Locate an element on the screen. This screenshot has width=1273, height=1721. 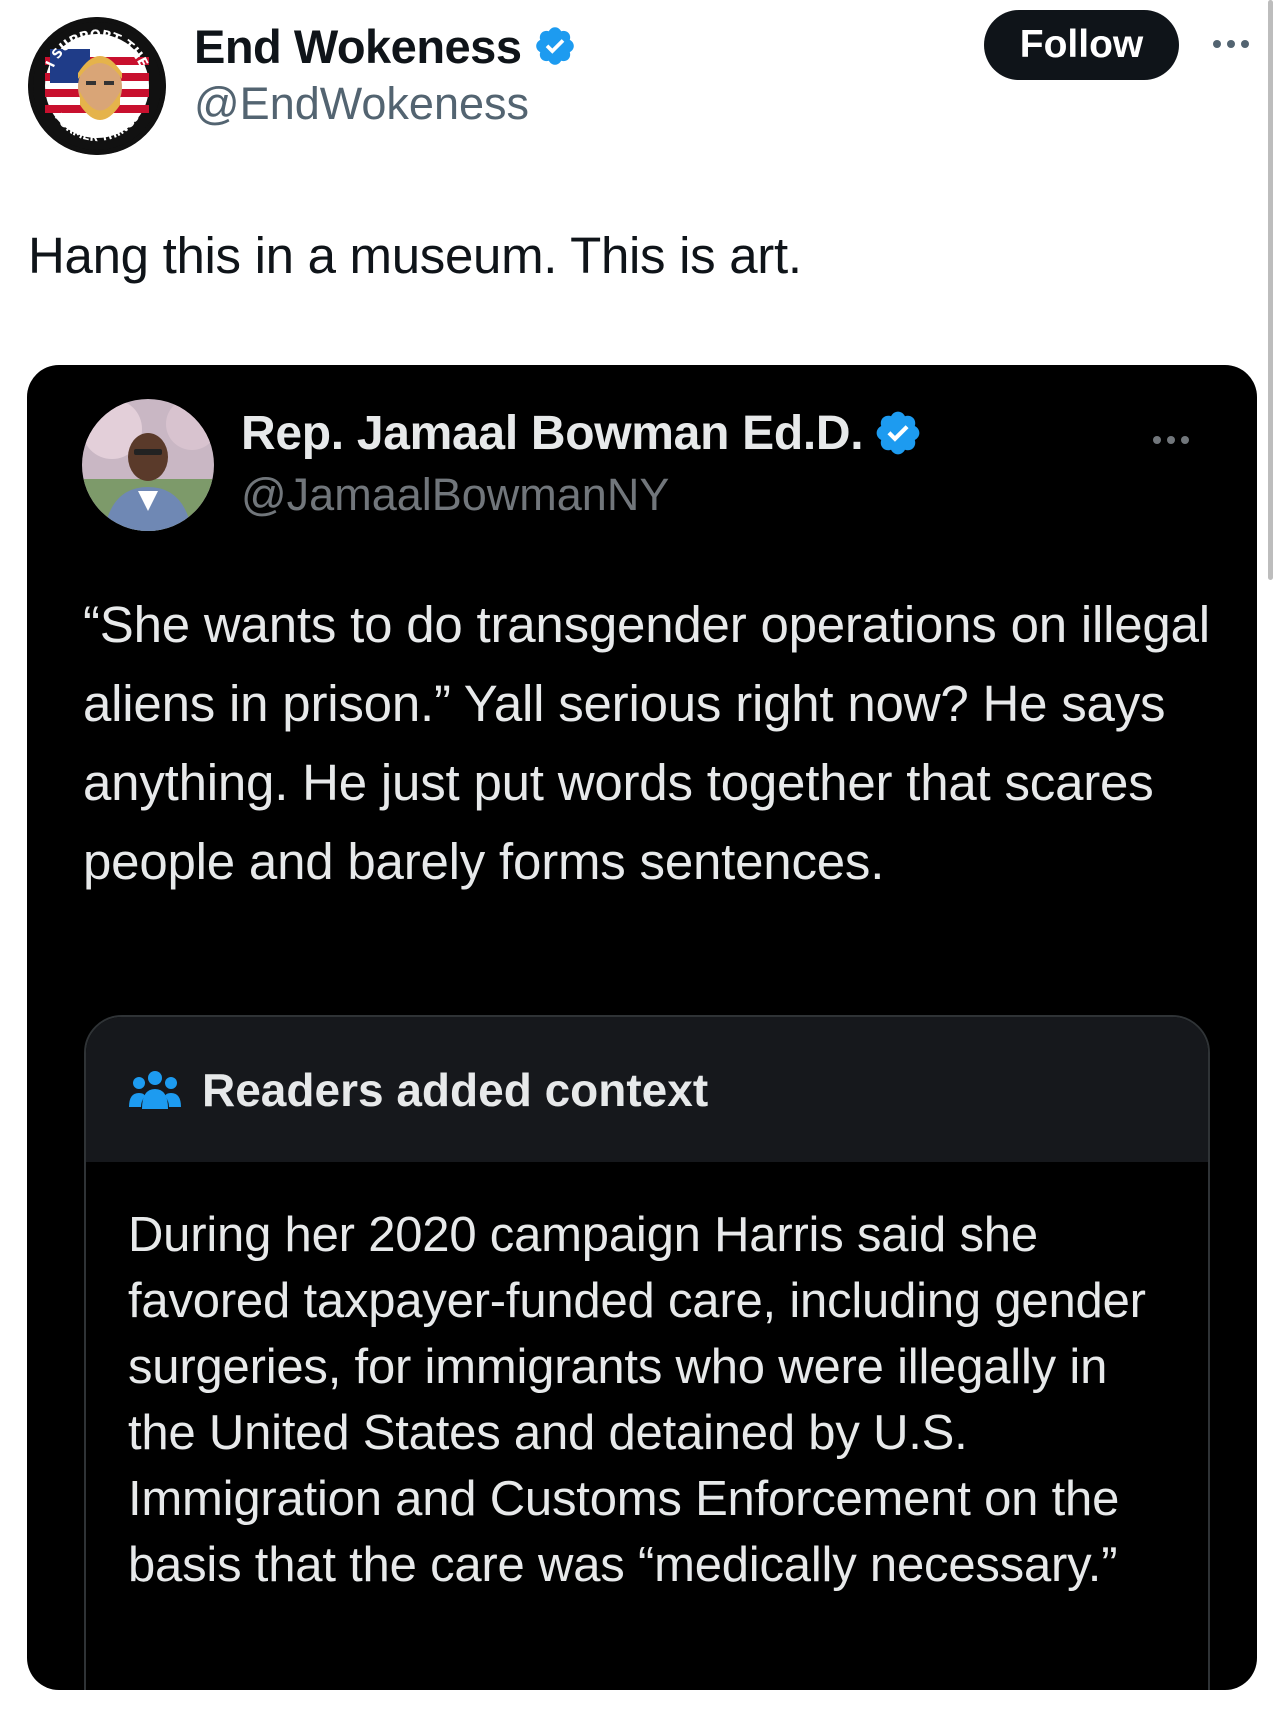
author-handle: @EndWokeness is located at coordinates (385, 104).